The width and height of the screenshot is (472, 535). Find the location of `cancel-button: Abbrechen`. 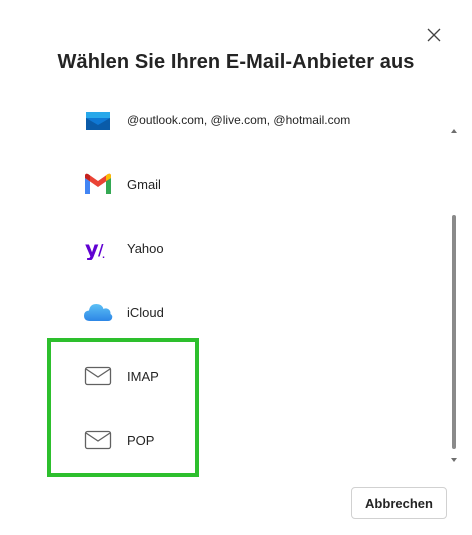

cancel-button: Abbrechen is located at coordinates (399, 503).